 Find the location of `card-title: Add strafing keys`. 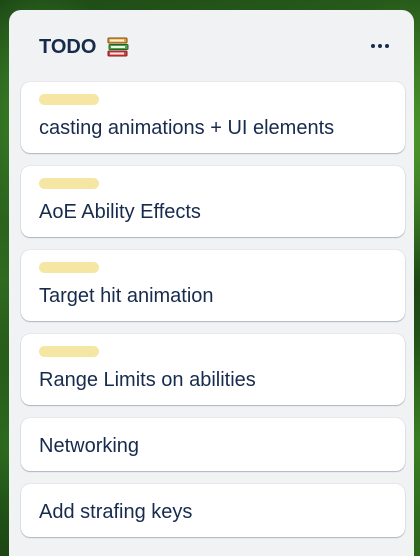

card-title: Add strafing keys is located at coordinates (116, 512).